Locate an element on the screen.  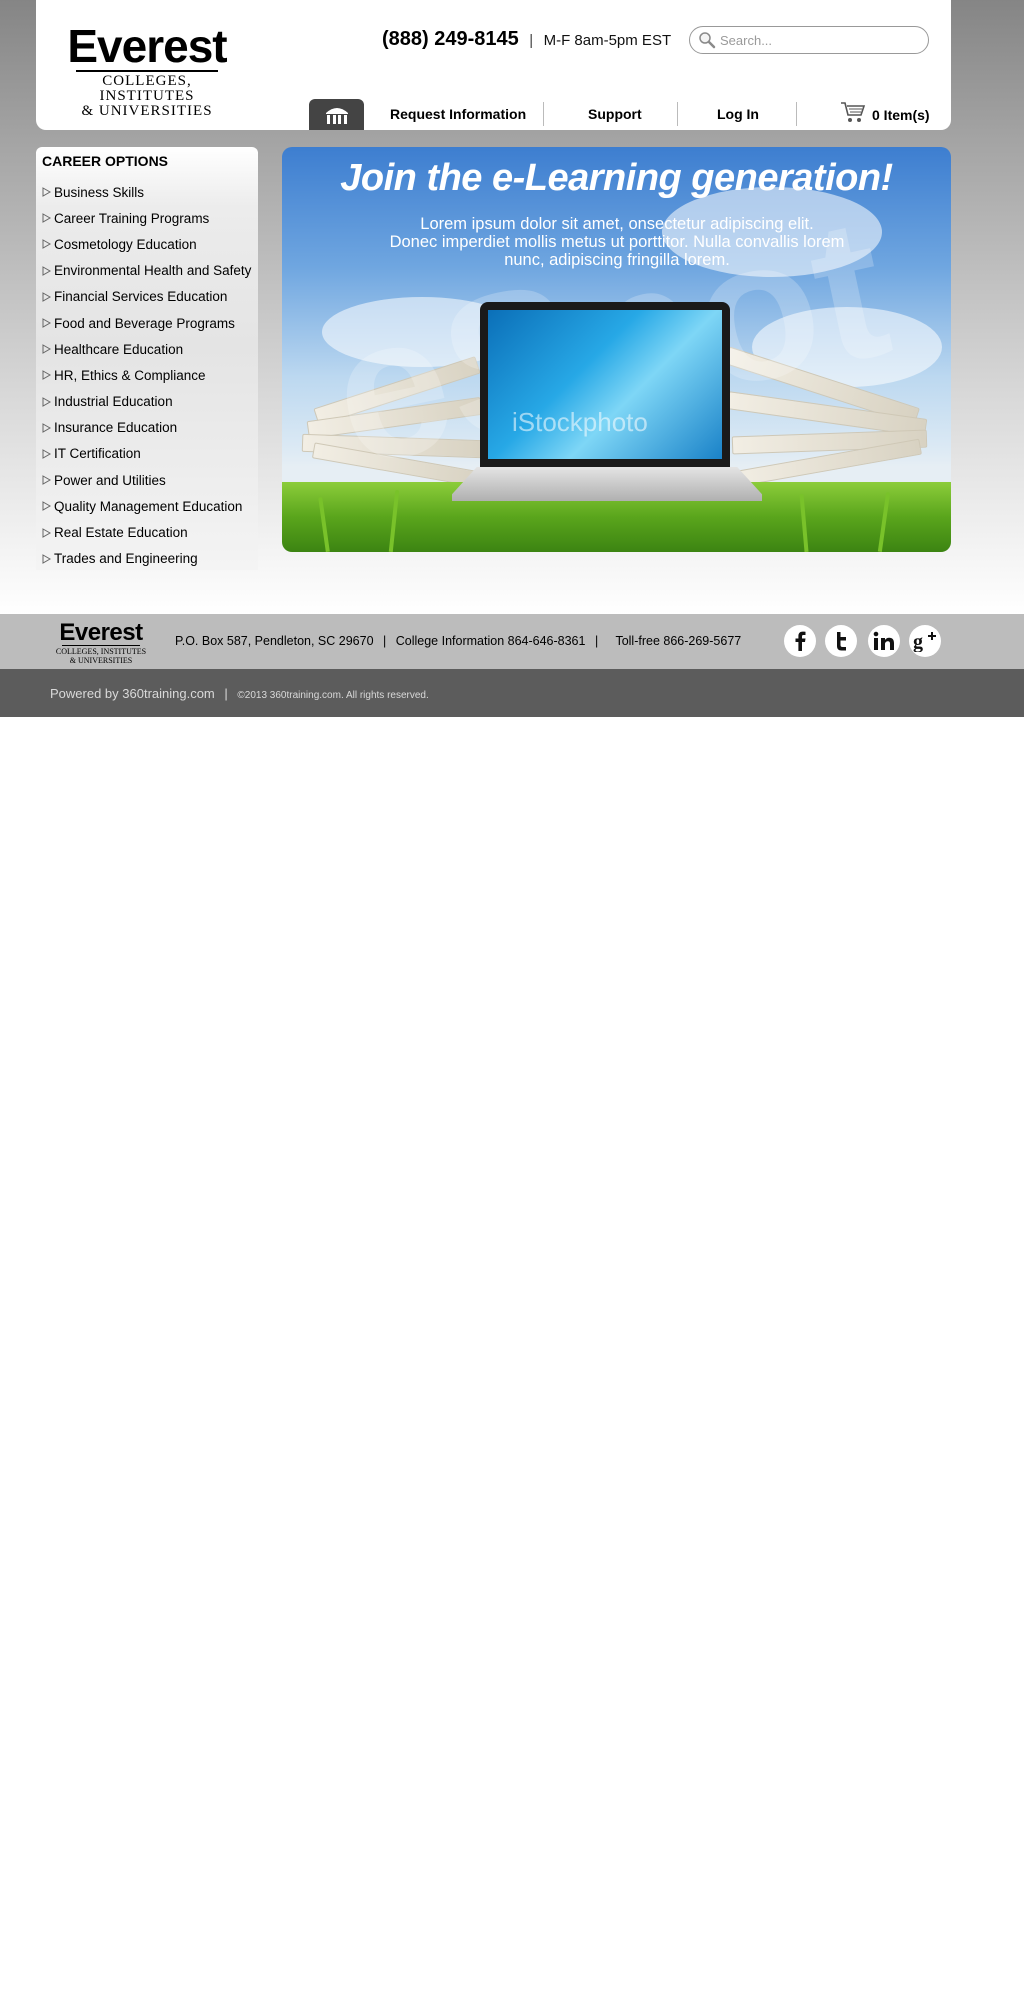
nav-log-in: Log In is located at coordinates (738, 114).